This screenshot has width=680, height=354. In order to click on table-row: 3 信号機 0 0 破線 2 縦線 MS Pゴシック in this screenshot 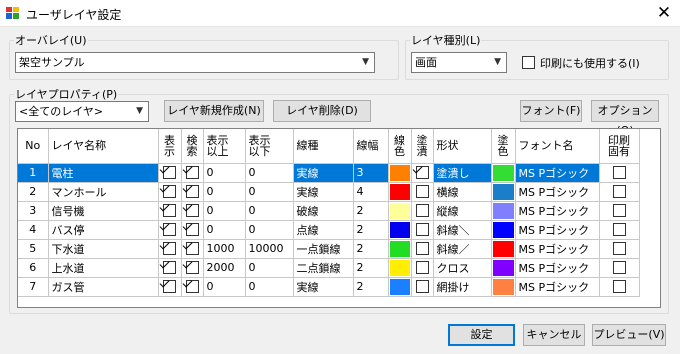, I will do `click(329, 211)`.